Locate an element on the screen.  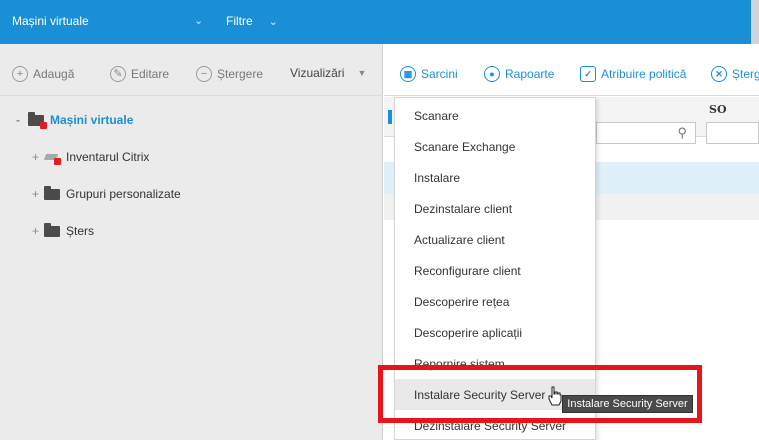
edit-button: ✎ Editare is located at coordinates (139, 74).